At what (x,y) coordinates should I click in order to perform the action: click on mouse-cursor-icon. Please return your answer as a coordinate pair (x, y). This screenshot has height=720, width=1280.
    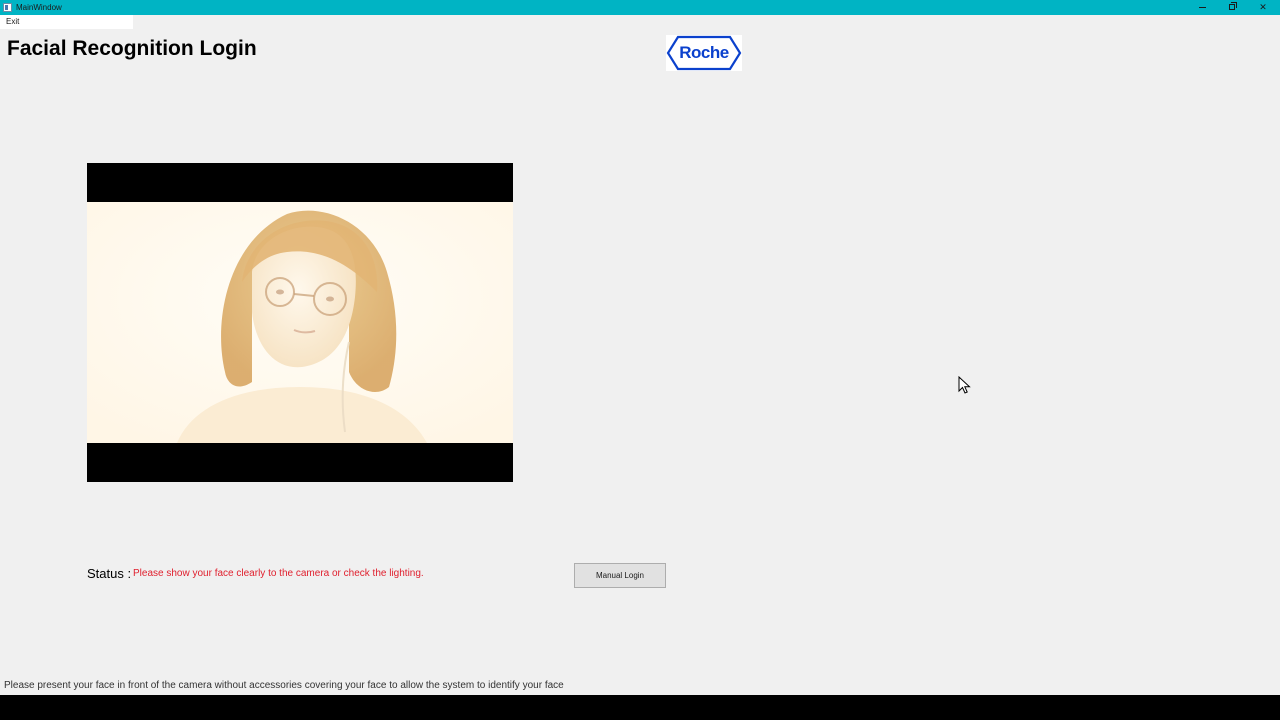
    Looking at the image, I should click on (966, 385).